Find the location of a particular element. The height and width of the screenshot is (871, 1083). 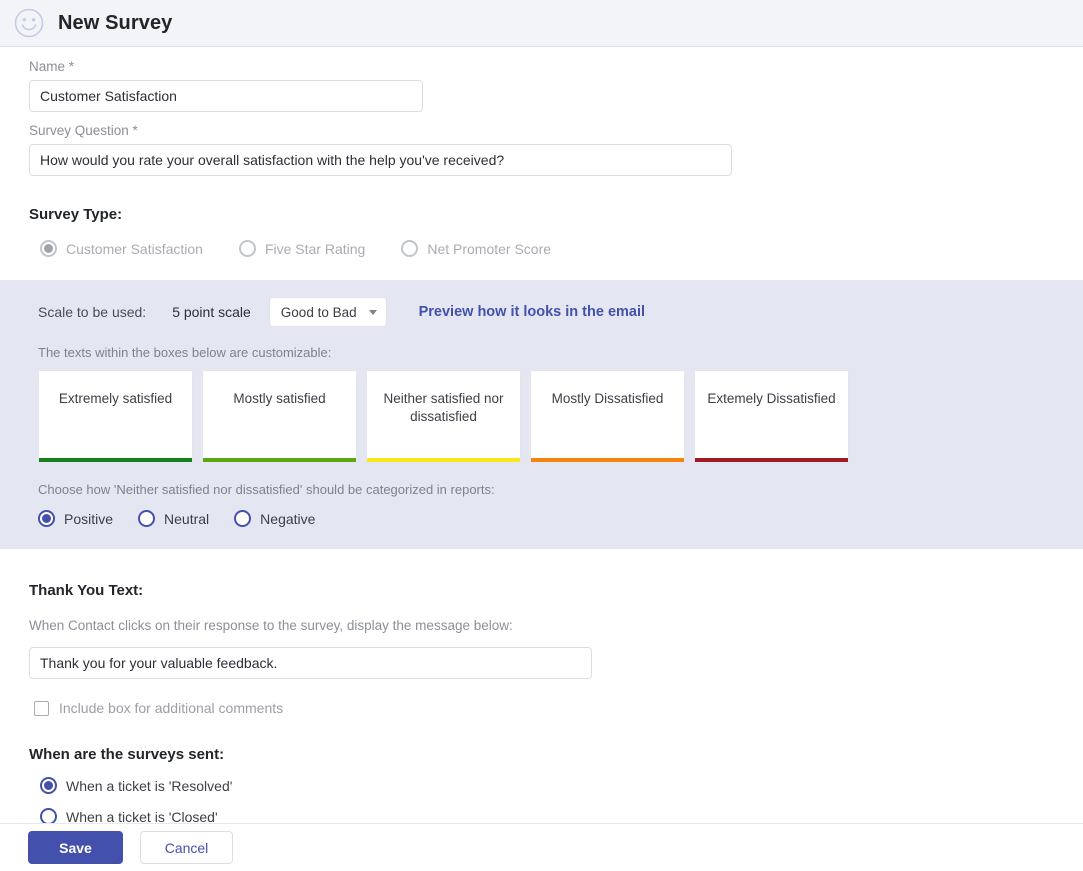

radio-label: Customer Satisfaction is located at coordinates (134, 248).